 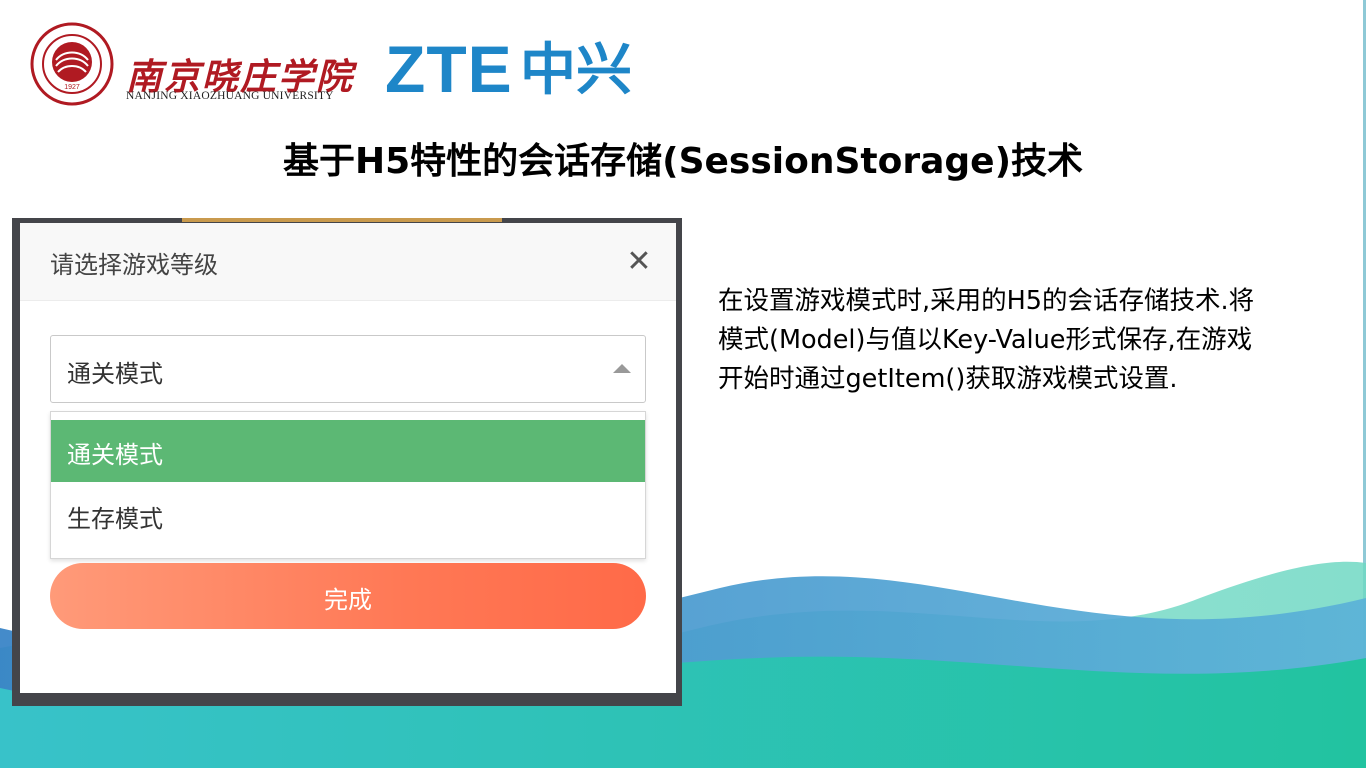 I want to click on done-button: 完成, so click(x=348, y=596).